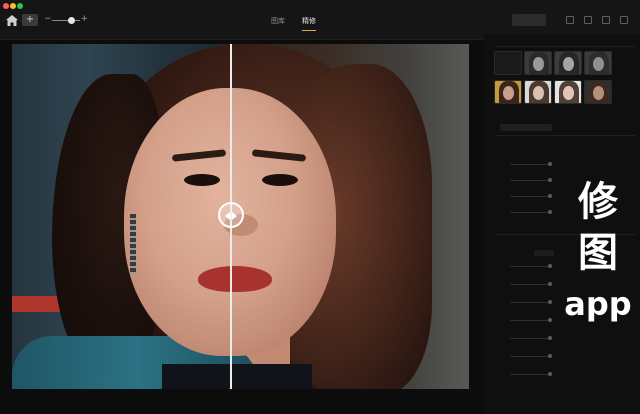 The image size is (640, 414). I want to click on earring, so click(133, 244).